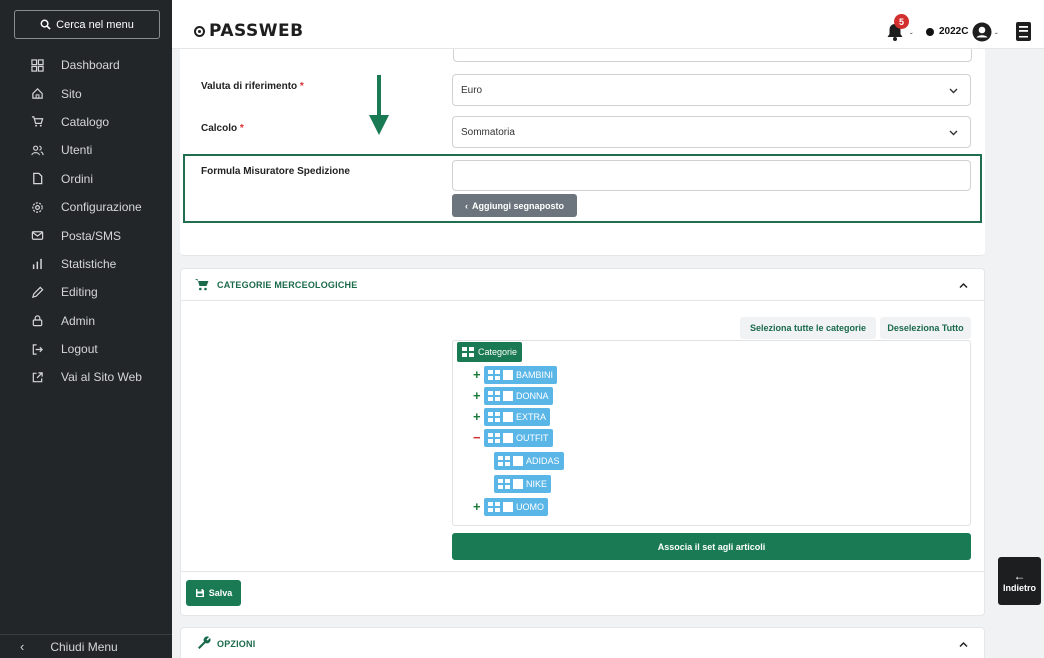  I want to click on sidebar-item-label: Logout, so click(79, 349).